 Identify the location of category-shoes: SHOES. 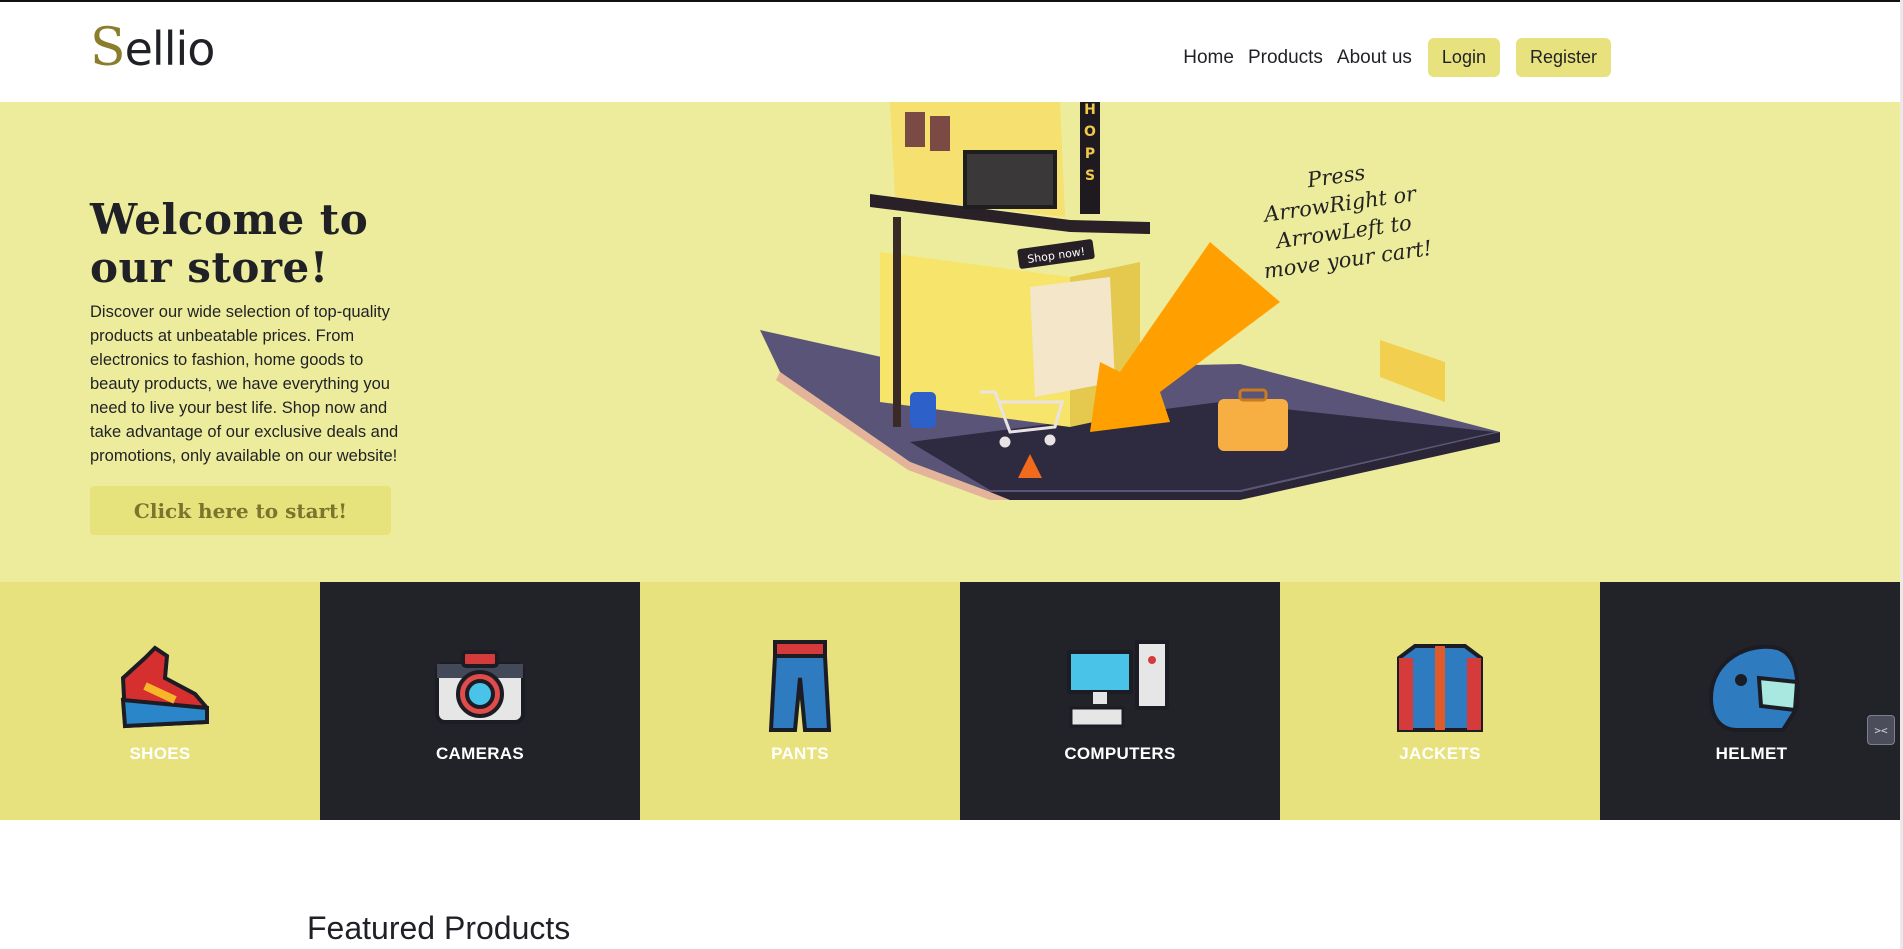
(160, 701).